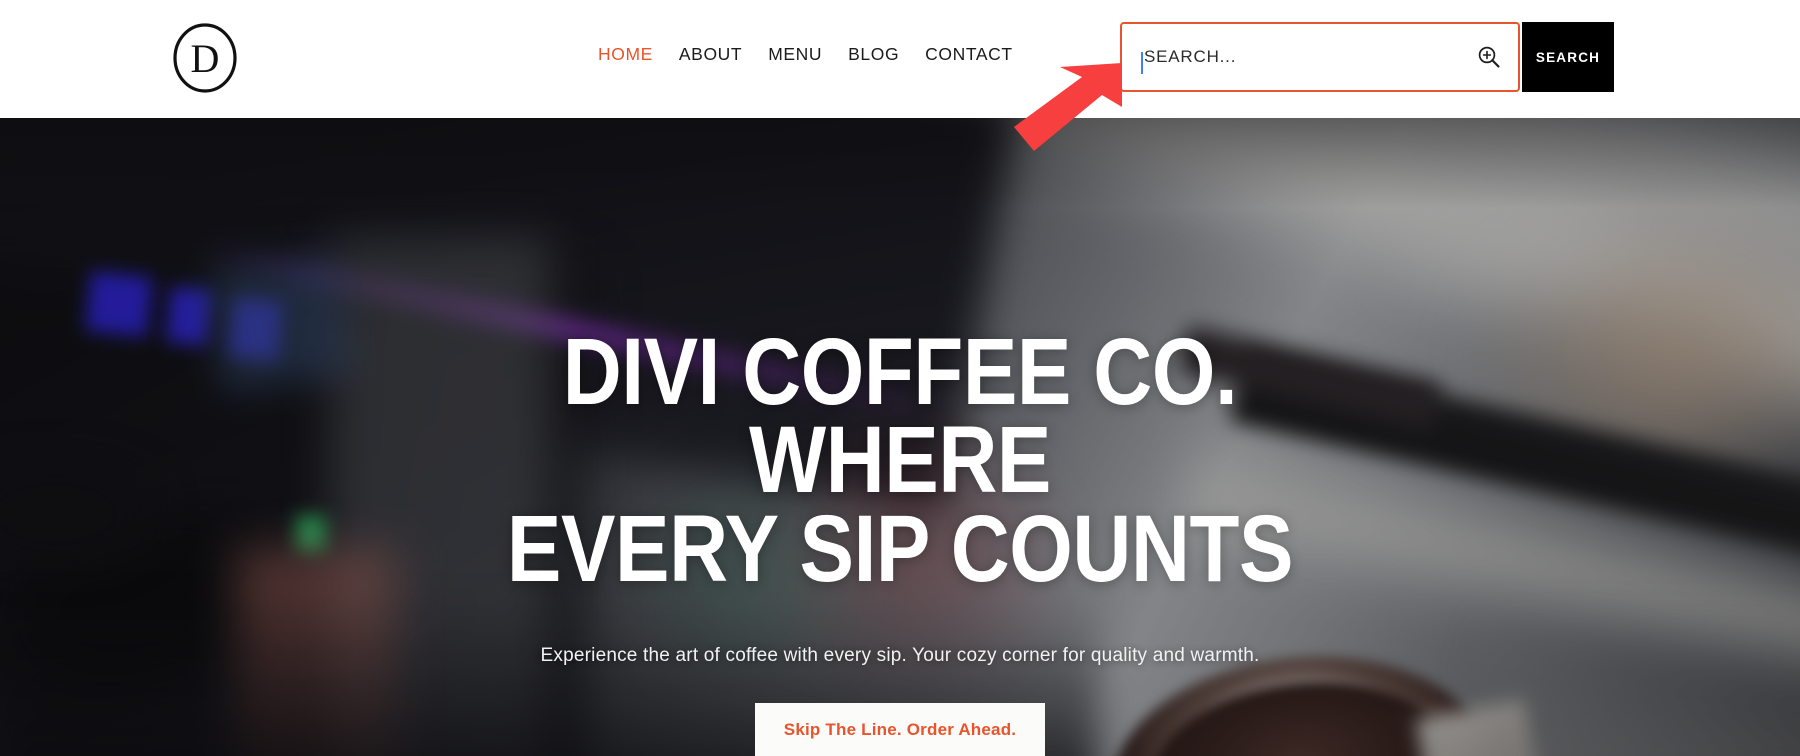  I want to click on search-input, so click(1320, 57).